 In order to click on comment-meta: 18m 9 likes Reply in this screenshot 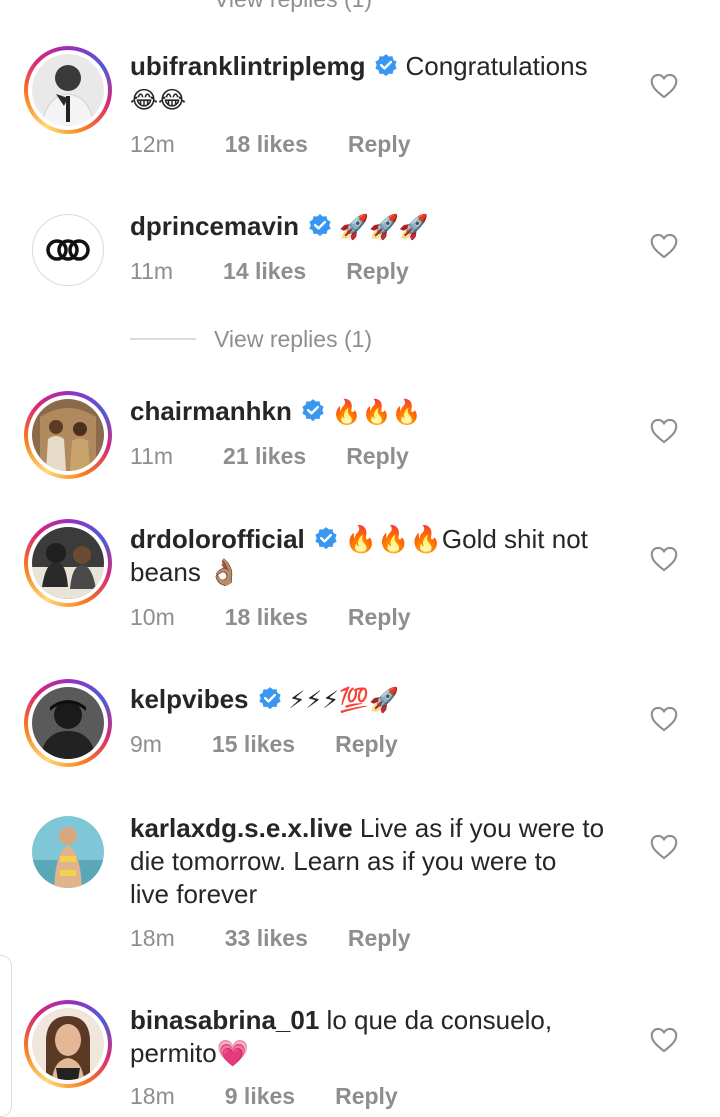, I will do `click(264, 1096)`.